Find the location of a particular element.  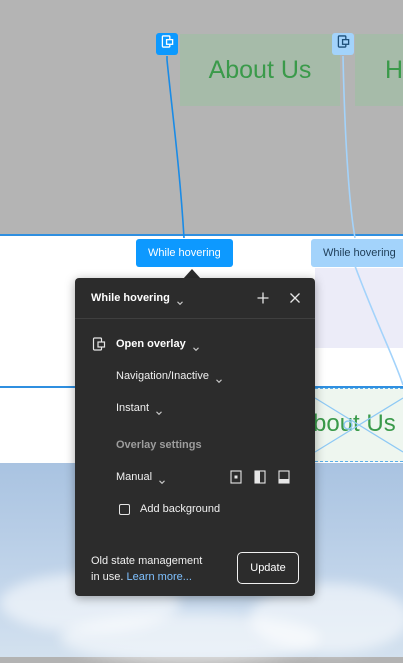

panel-title: While hovering is located at coordinates (130, 298).